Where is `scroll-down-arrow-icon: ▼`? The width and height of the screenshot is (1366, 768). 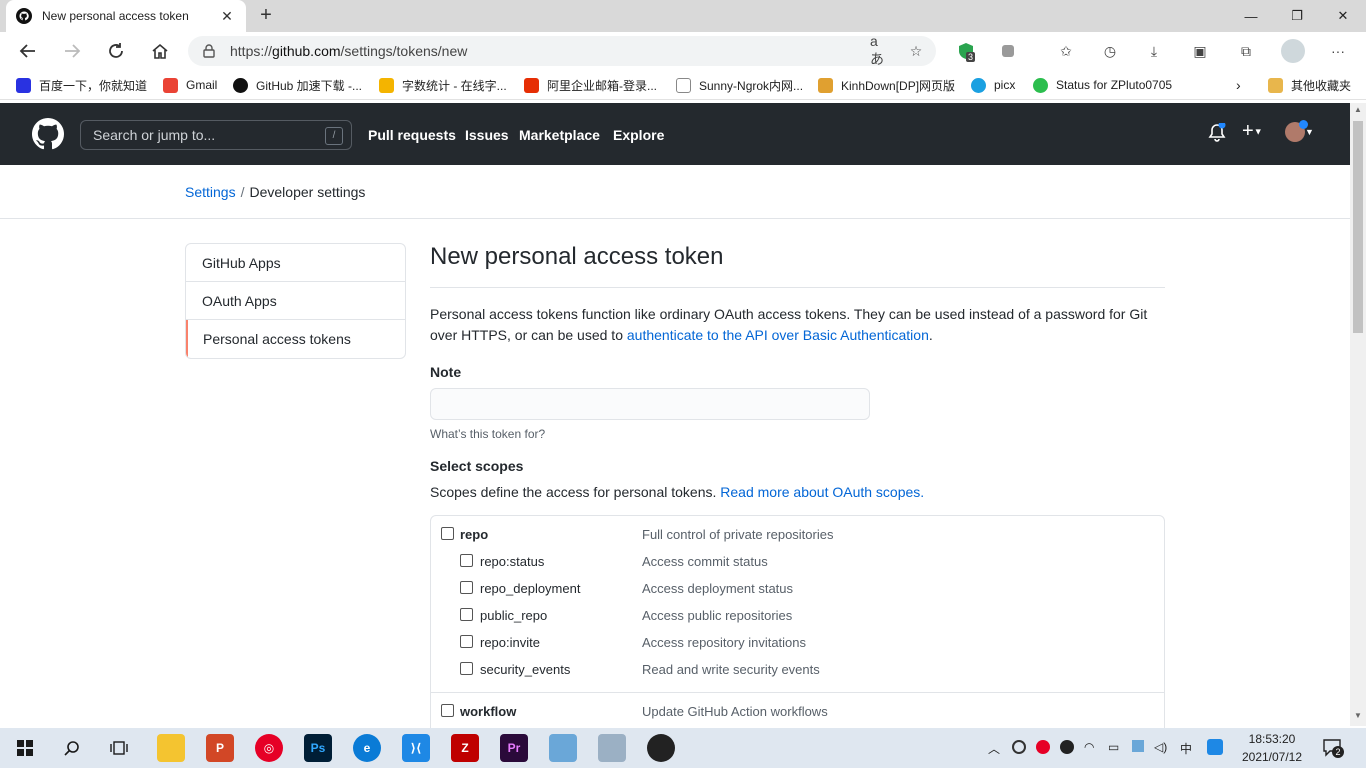
scroll-down-arrow-icon: ▼ is located at coordinates (1358, 718).